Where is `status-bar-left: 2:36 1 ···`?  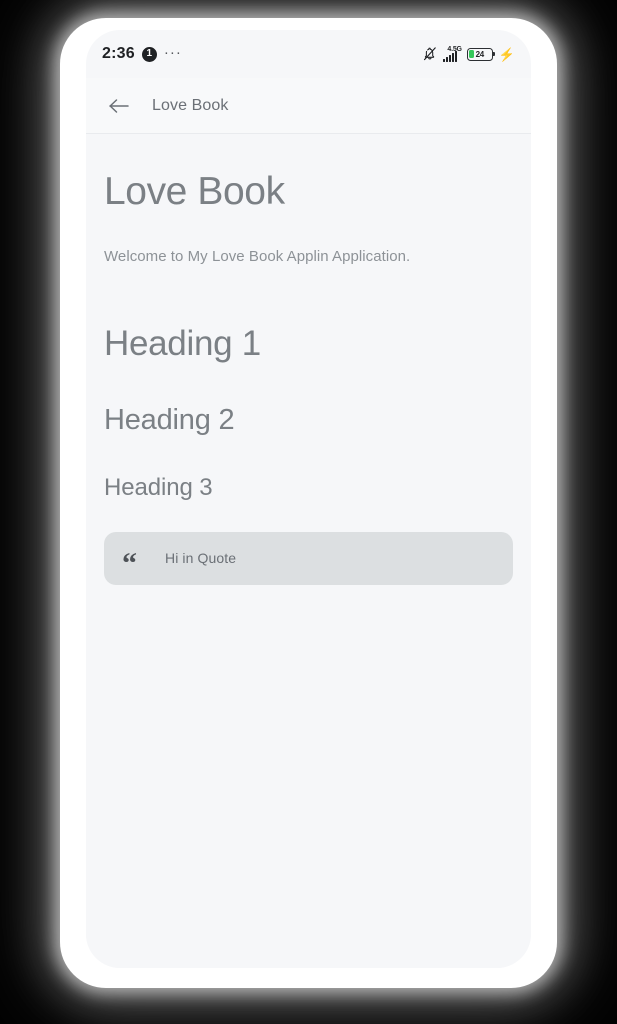 status-bar-left: 2:36 1 ··· is located at coordinates (142, 54).